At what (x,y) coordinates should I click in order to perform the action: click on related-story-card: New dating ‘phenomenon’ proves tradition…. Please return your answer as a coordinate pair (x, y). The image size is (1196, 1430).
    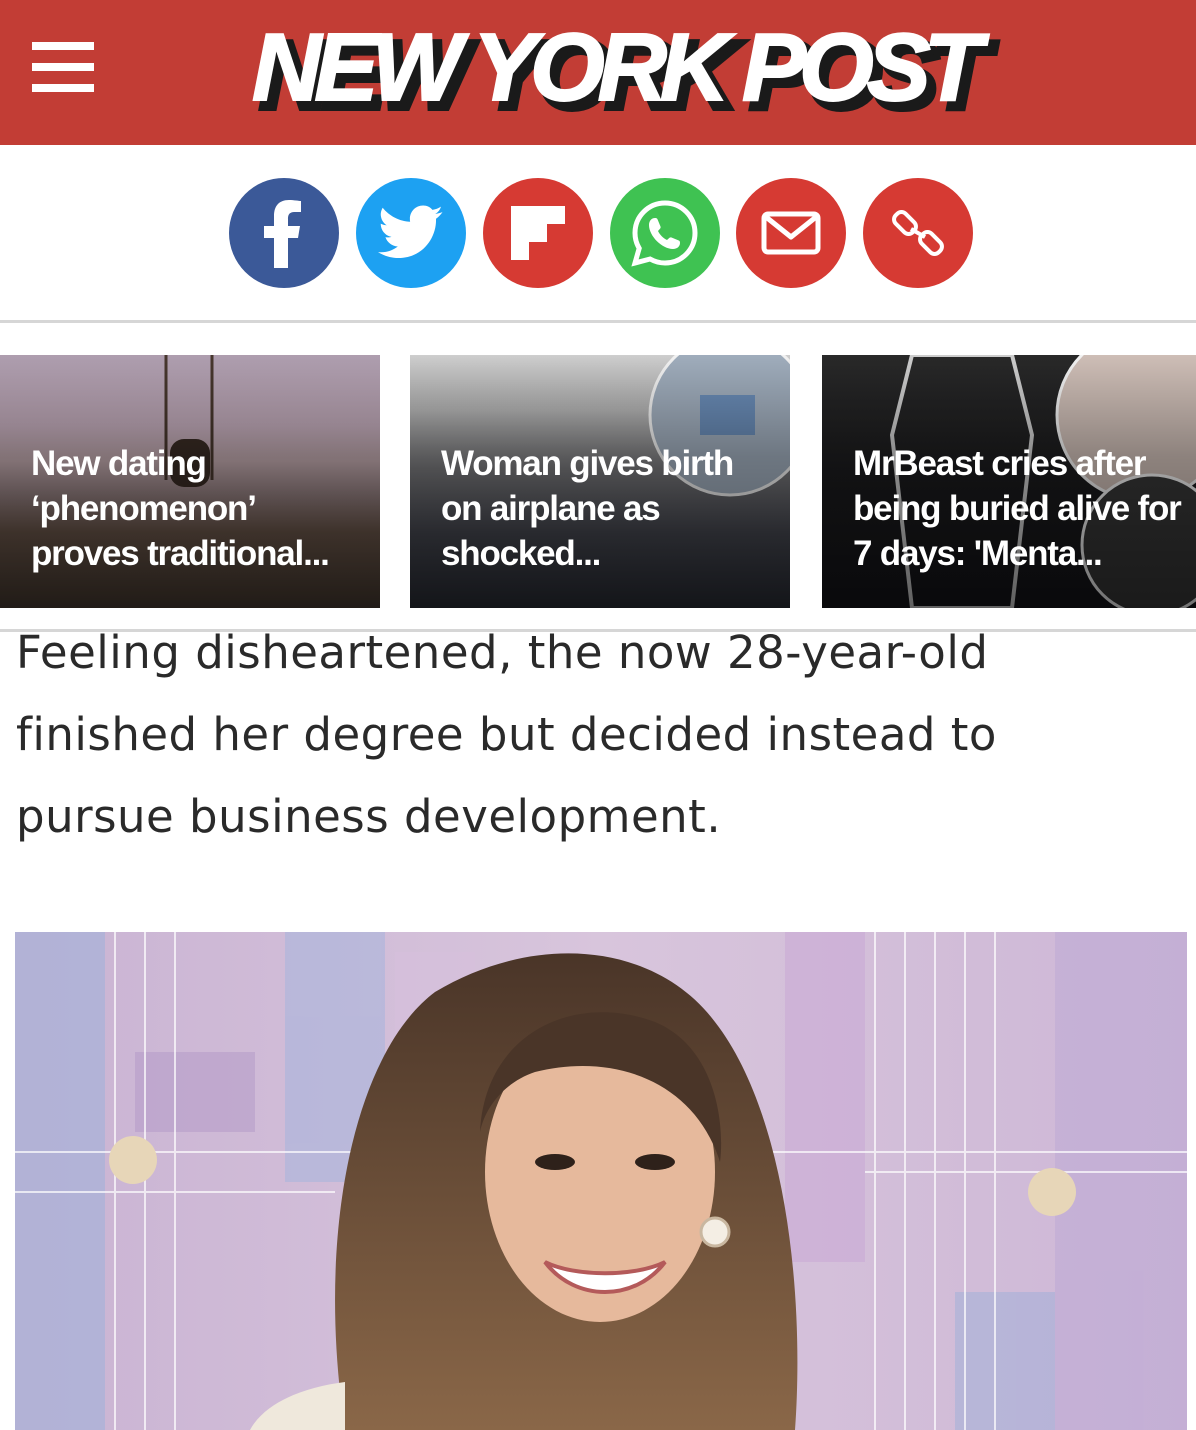
    Looking at the image, I should click on (190, 481).